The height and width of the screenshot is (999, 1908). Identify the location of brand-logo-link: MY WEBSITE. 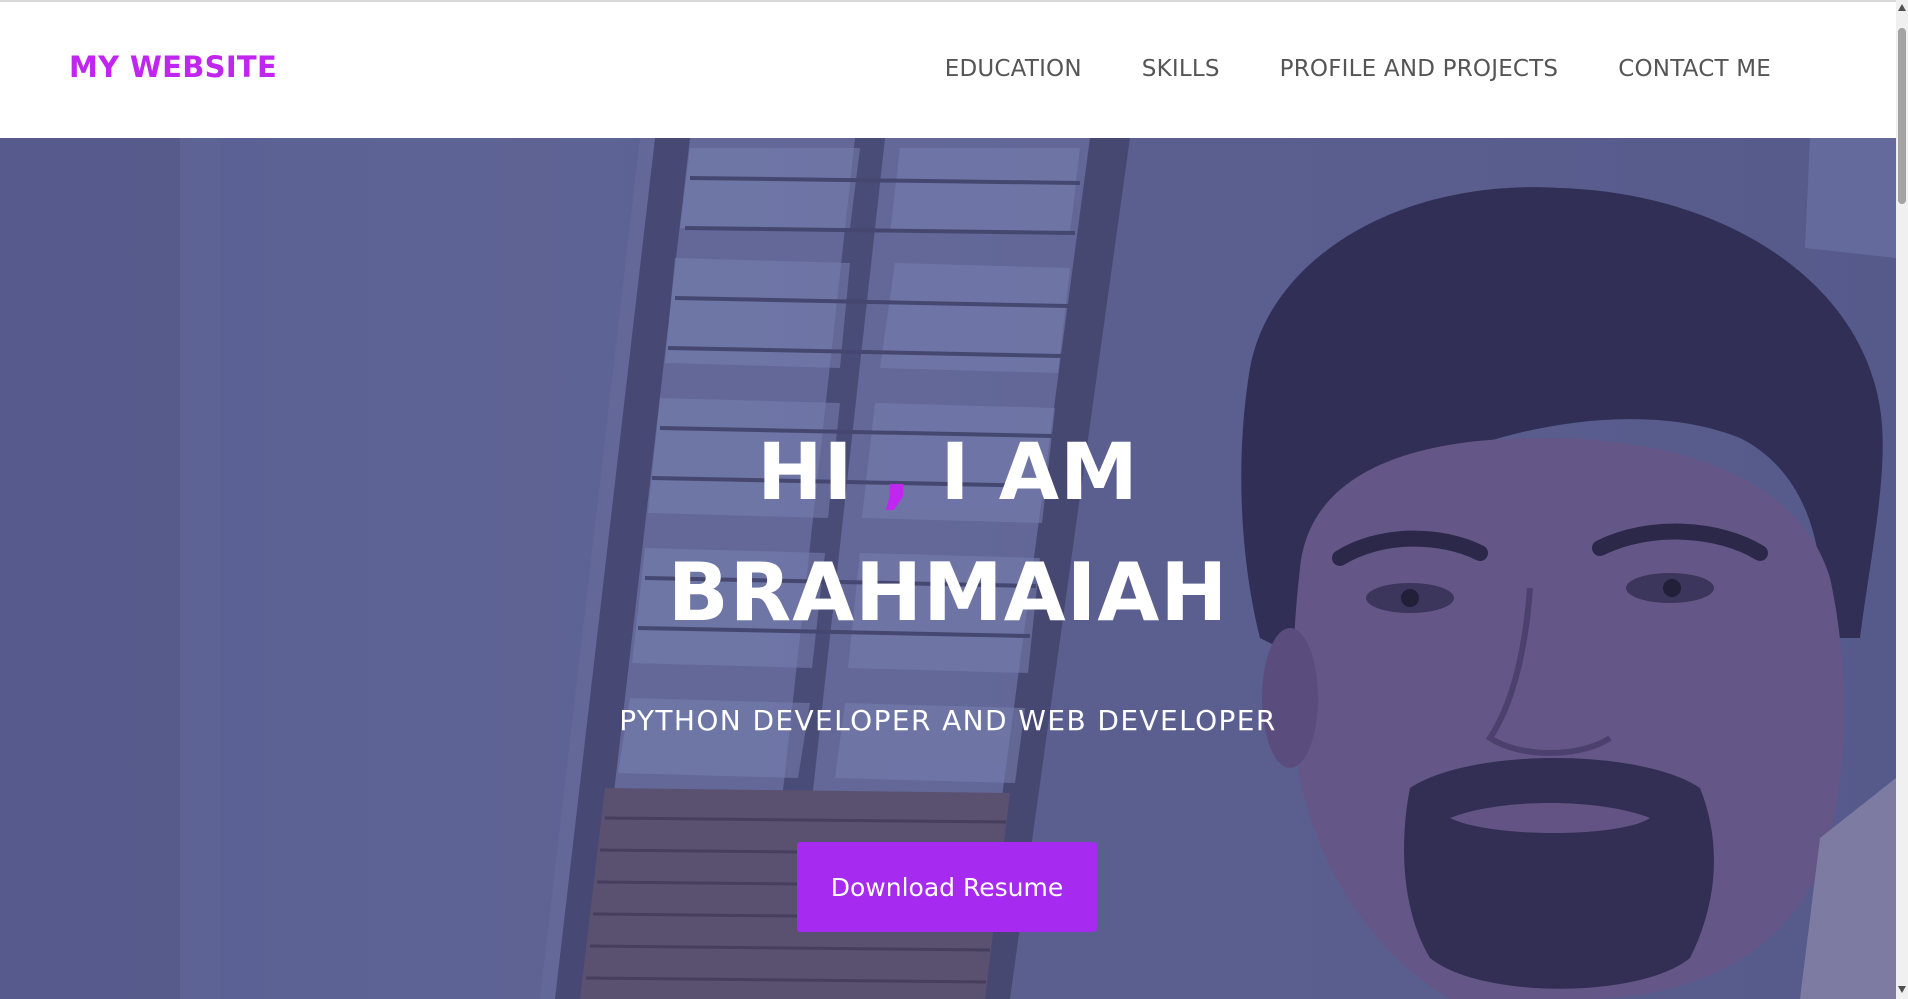
(173, 67).